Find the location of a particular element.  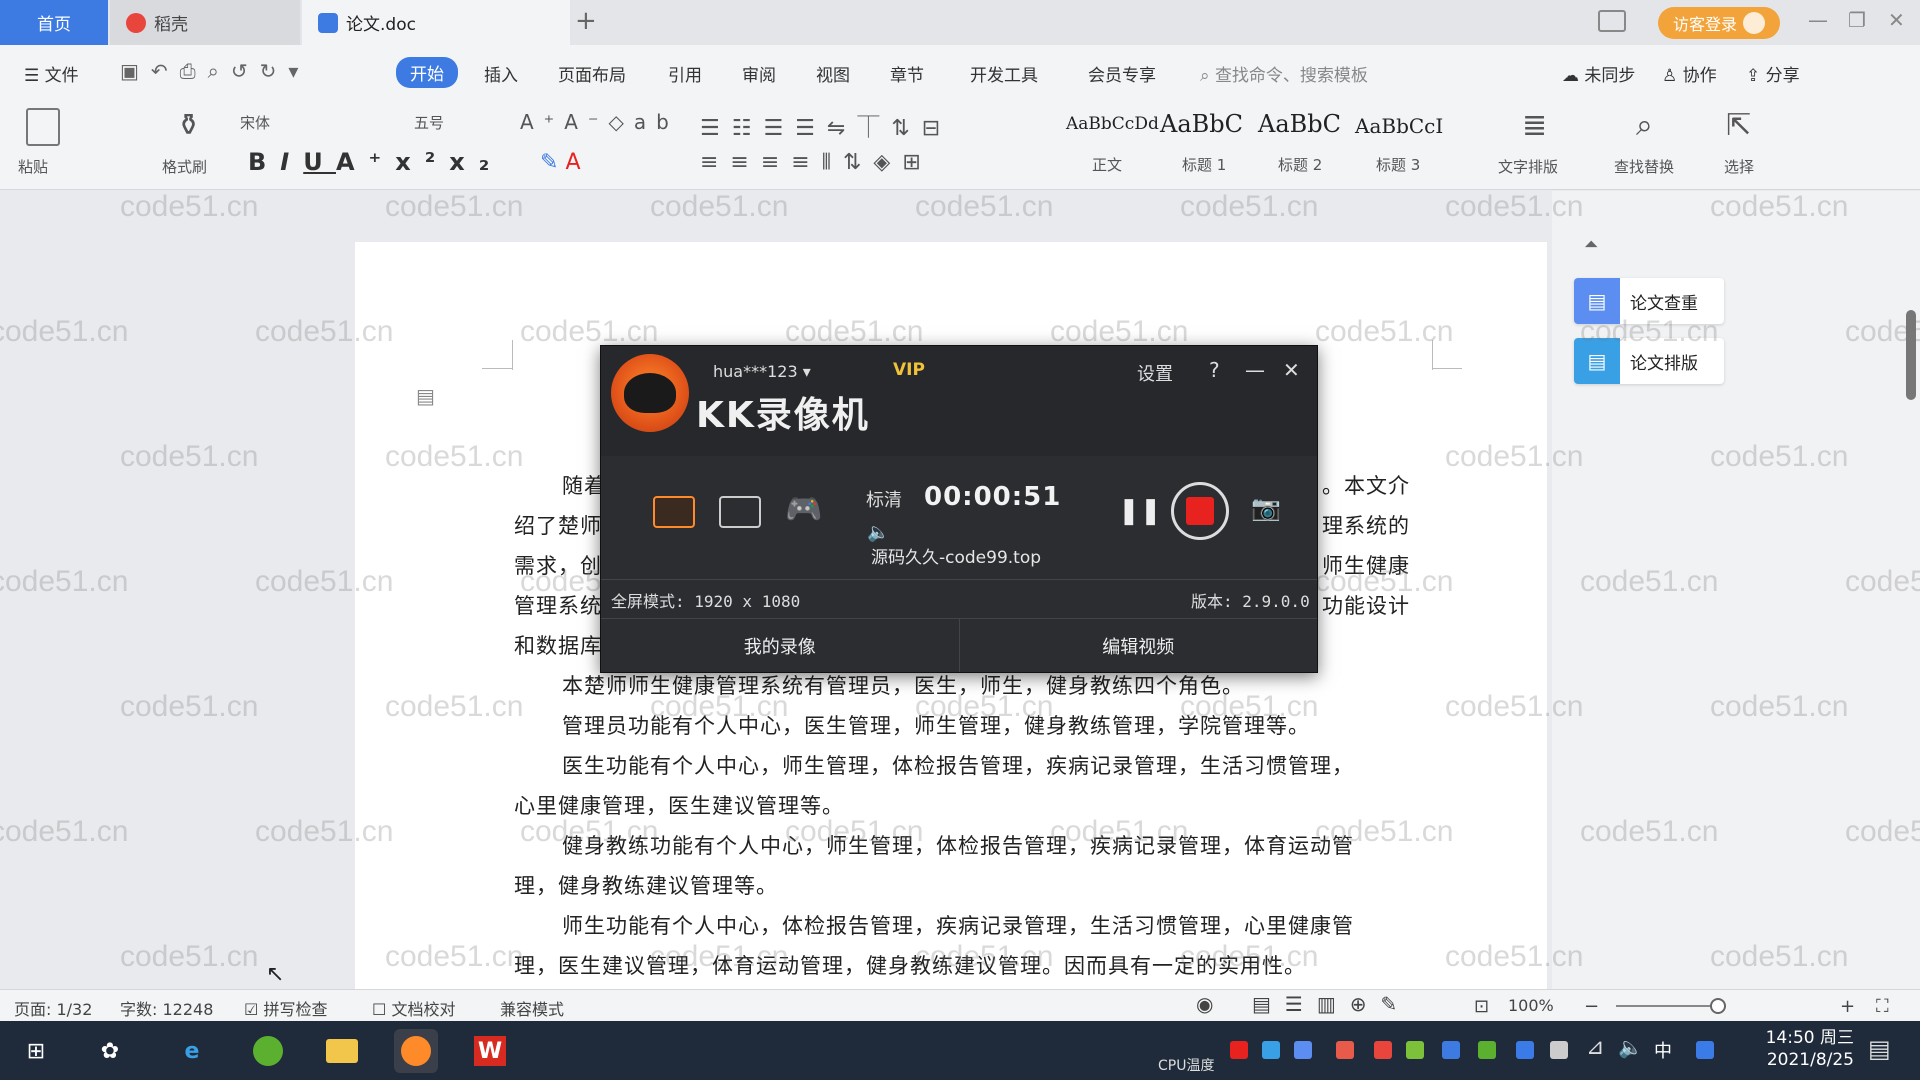

paste-label: 粘贴 is located at coordinates (33, 166).